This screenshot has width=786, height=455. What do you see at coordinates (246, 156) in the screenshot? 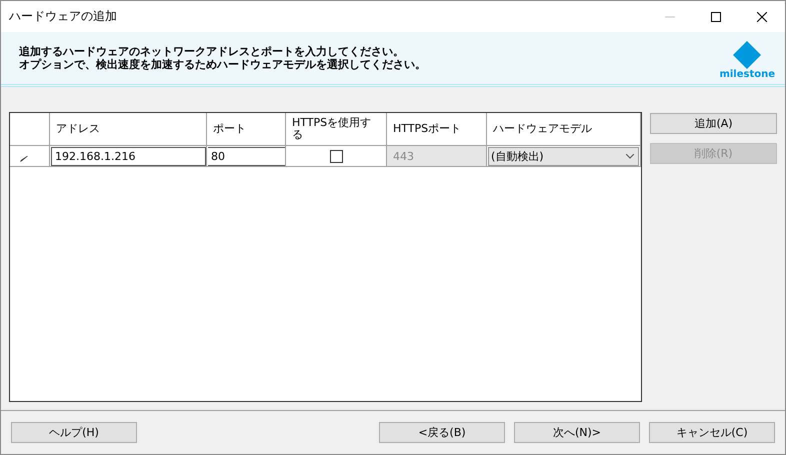
I see `port-field: 80` at bounding box center [246, 156].